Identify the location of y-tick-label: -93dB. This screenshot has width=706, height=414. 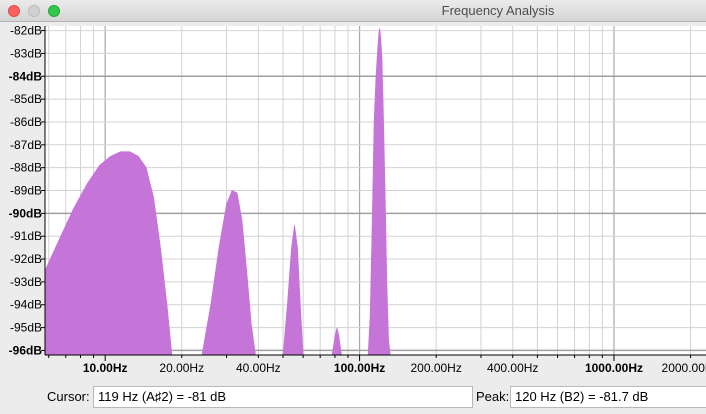
(26, 282).